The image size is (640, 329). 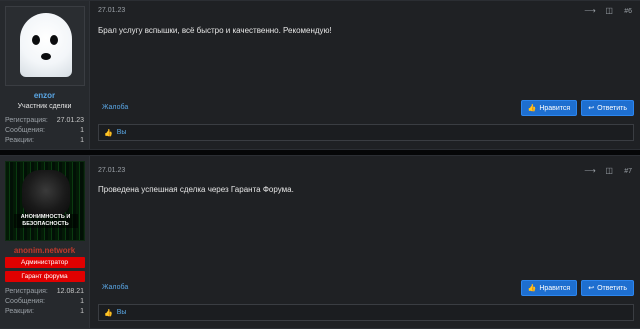 What do you see at coordinates (44, 276) in the screenshot?
I see `banner-guarantor: Гарант форума` at bounding box center [44, 276].